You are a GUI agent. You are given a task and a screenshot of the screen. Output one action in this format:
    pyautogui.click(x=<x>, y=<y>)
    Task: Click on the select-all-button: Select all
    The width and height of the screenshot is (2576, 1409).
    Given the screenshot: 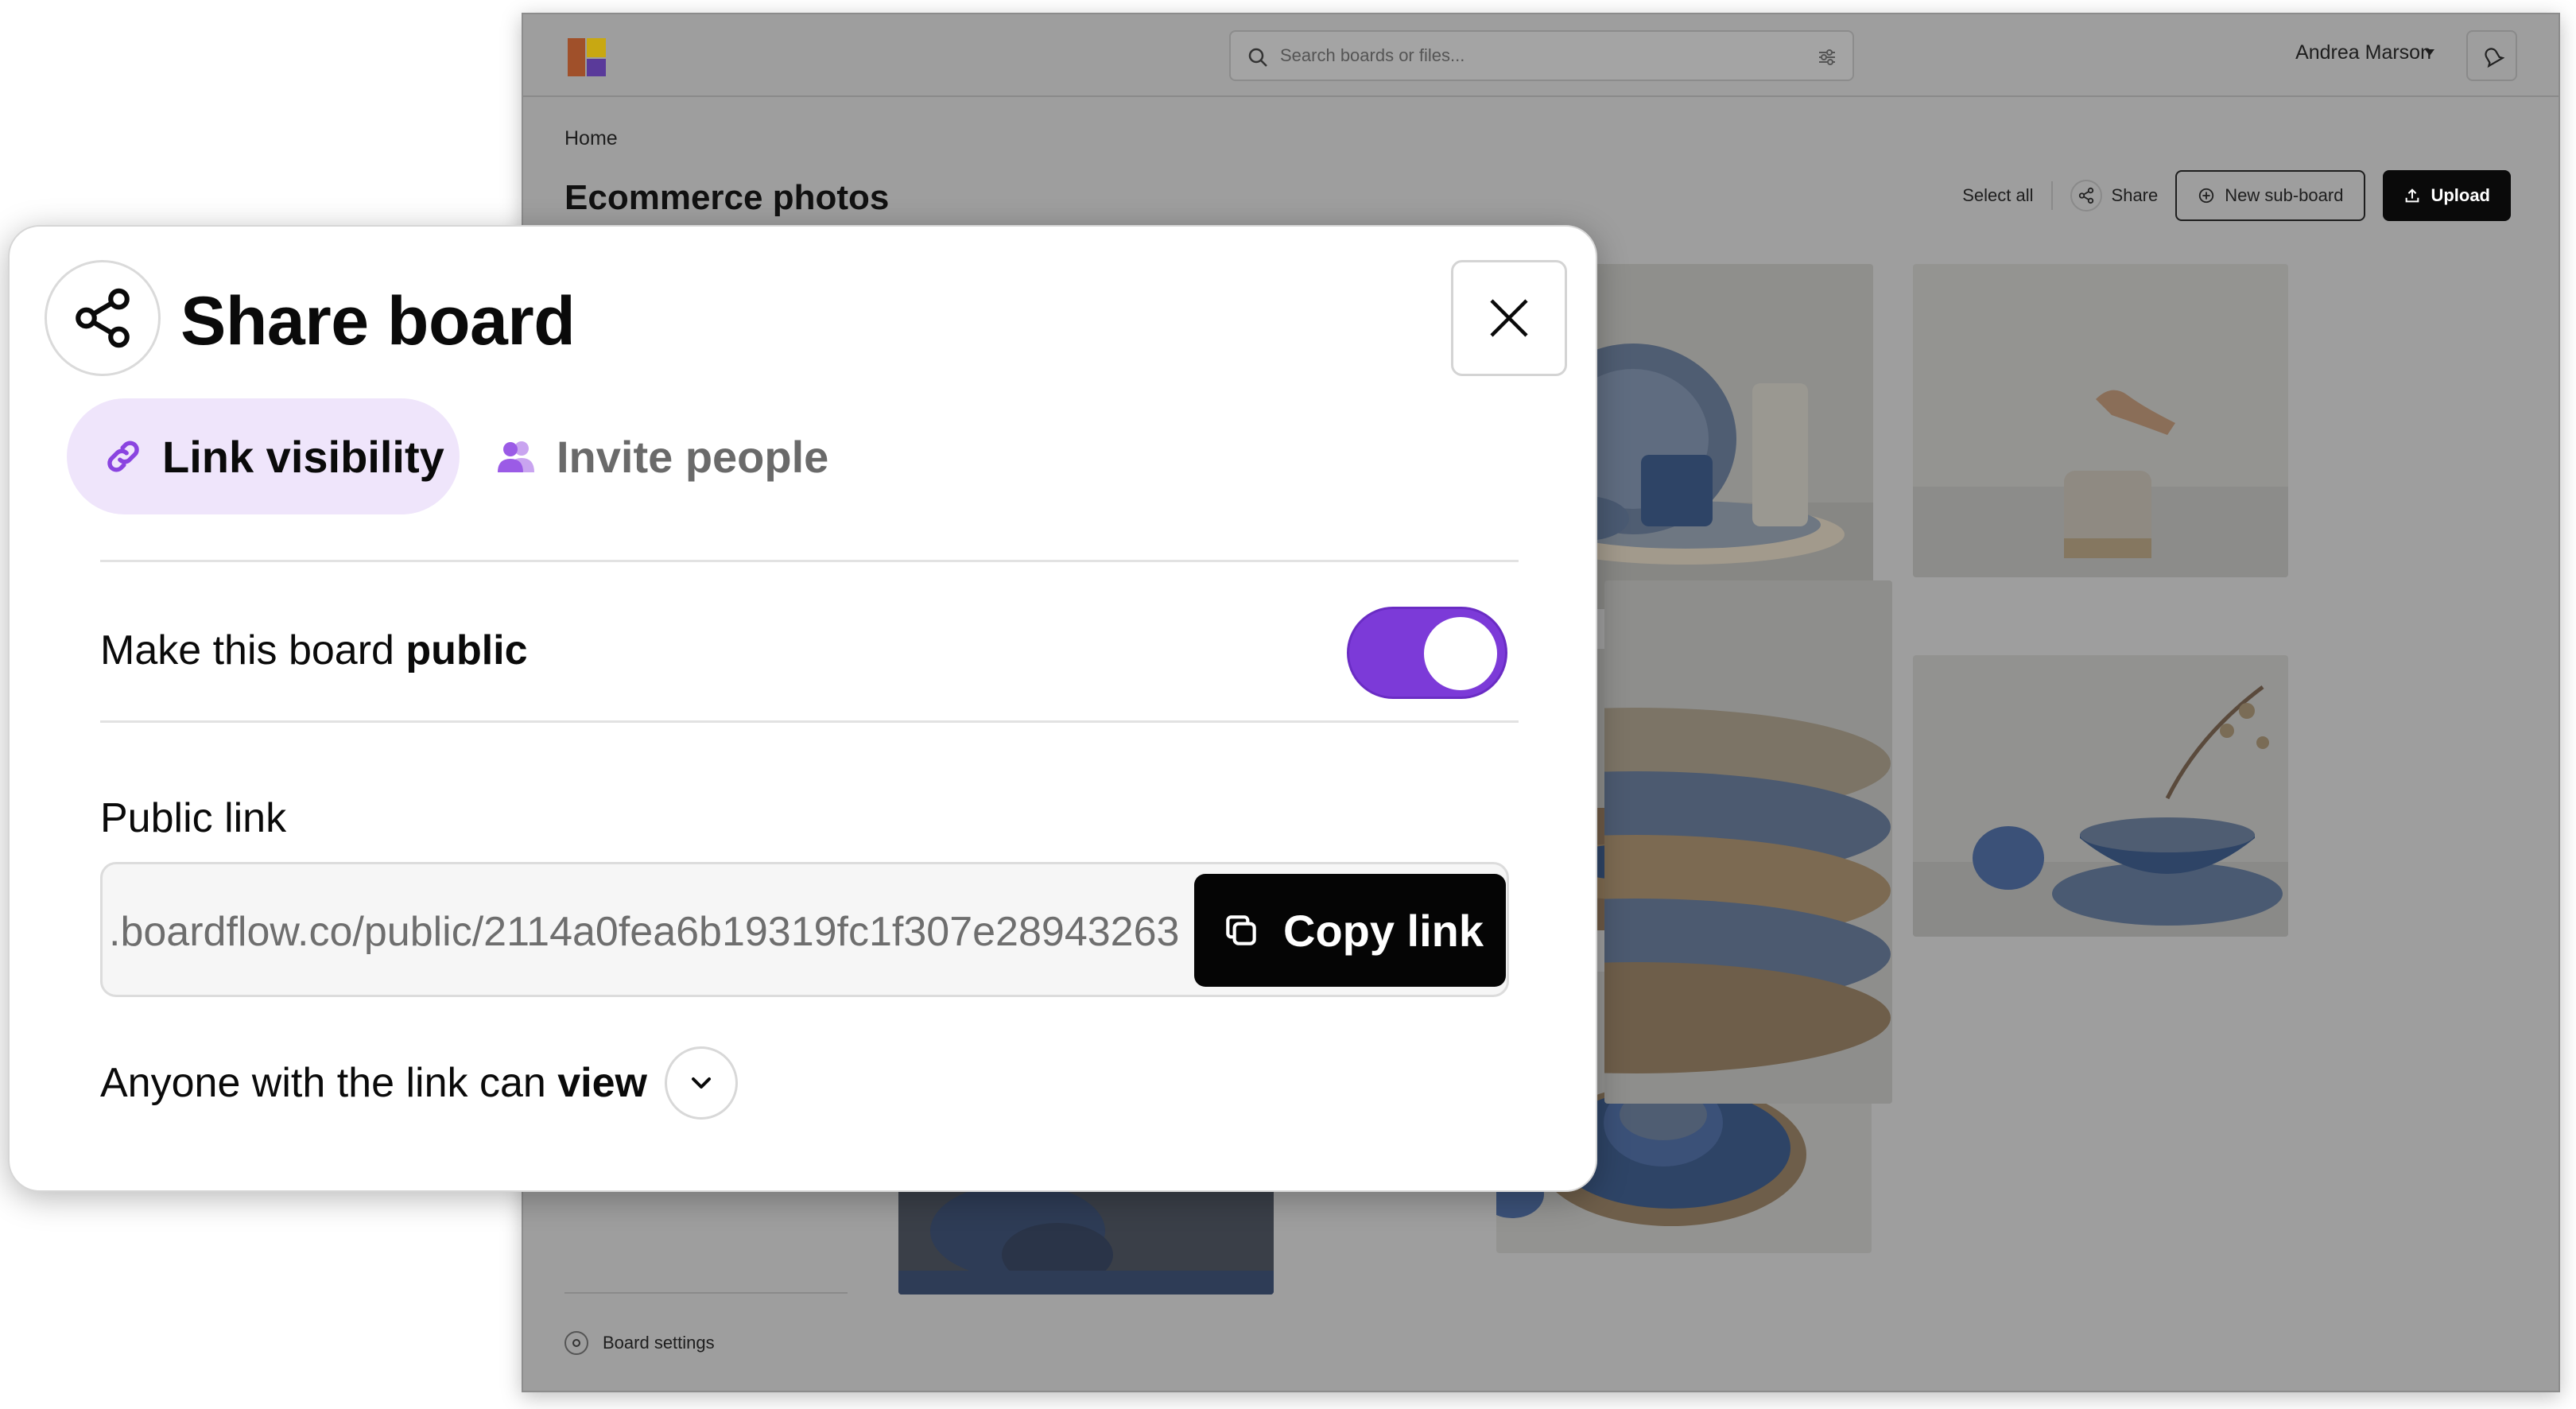 What is the action you would take?
    pyautogui.click(x=1998, y=195)
    